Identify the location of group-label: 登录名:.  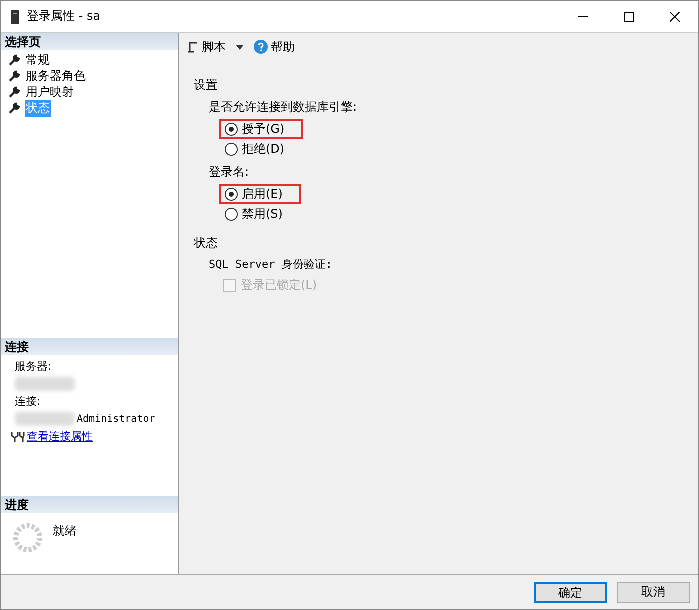
(229, 172).